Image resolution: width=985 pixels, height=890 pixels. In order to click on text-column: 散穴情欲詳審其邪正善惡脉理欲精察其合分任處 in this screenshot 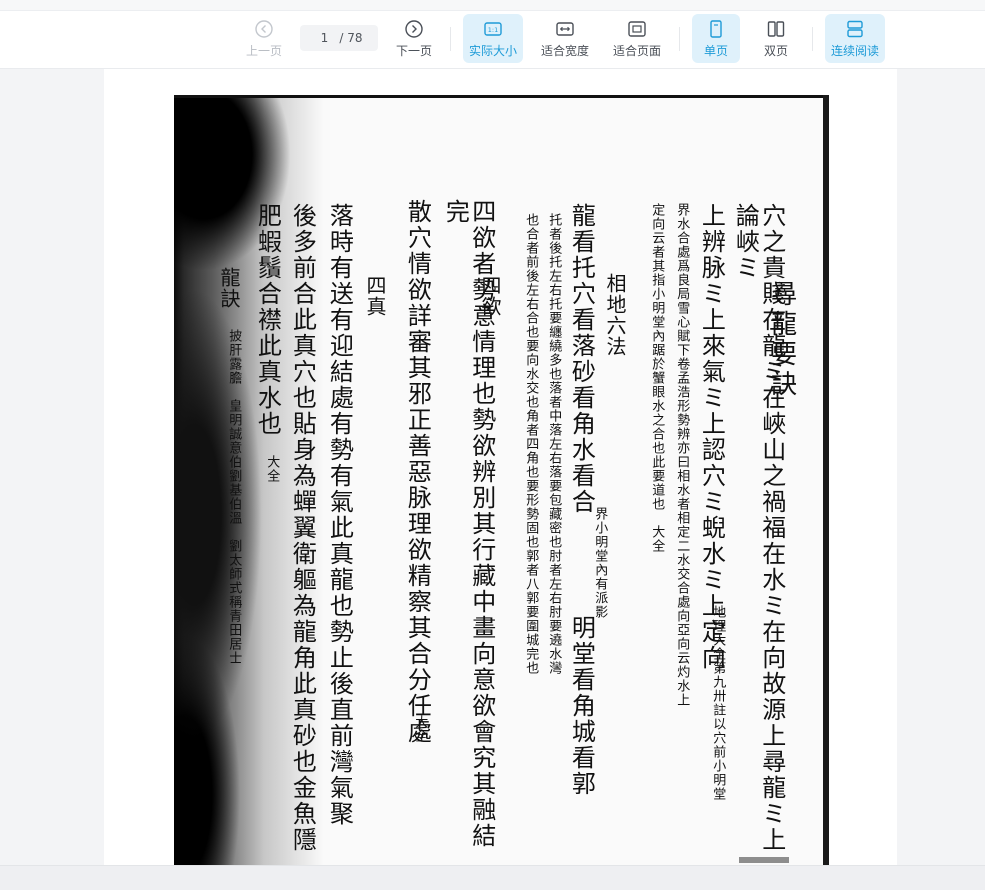, I will do `click(417, 472)`.